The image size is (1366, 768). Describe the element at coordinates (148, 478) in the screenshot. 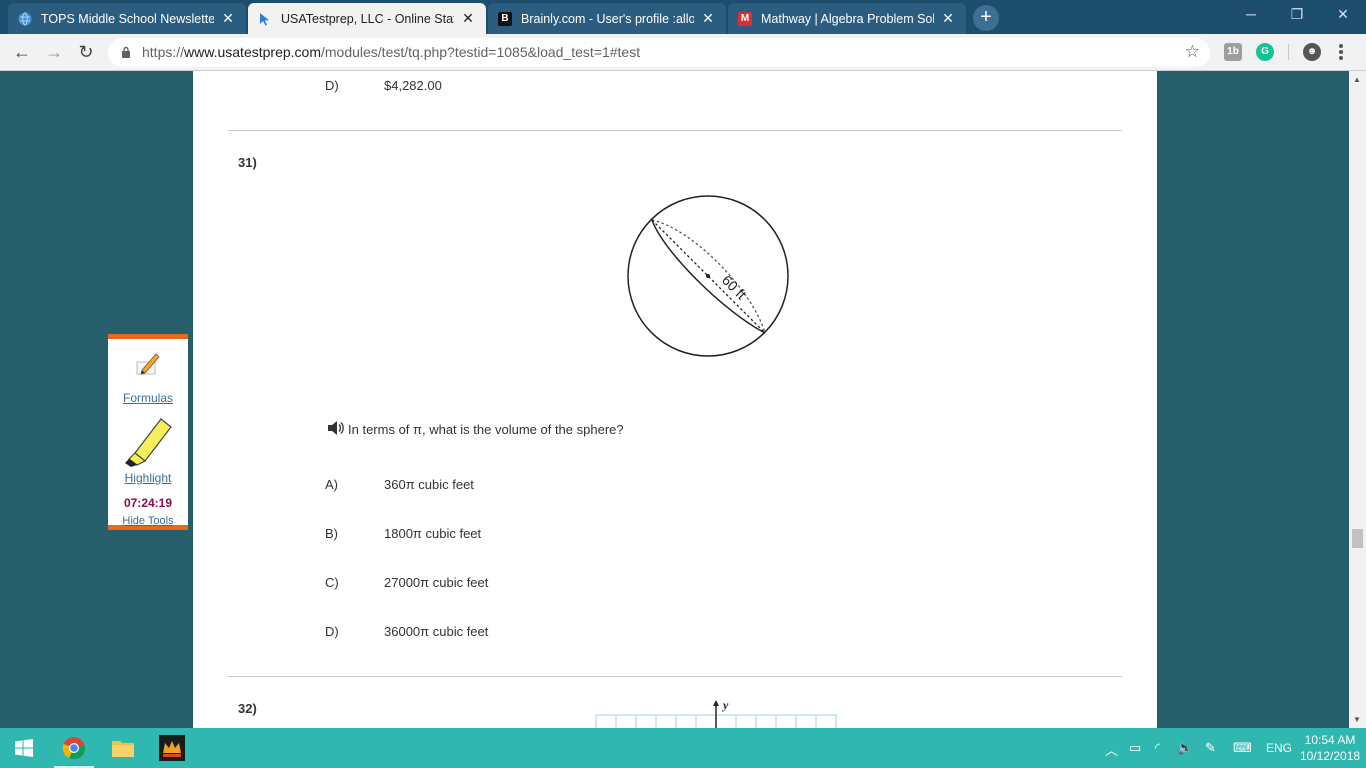

I see `highlight-link: Highlight` at that location.